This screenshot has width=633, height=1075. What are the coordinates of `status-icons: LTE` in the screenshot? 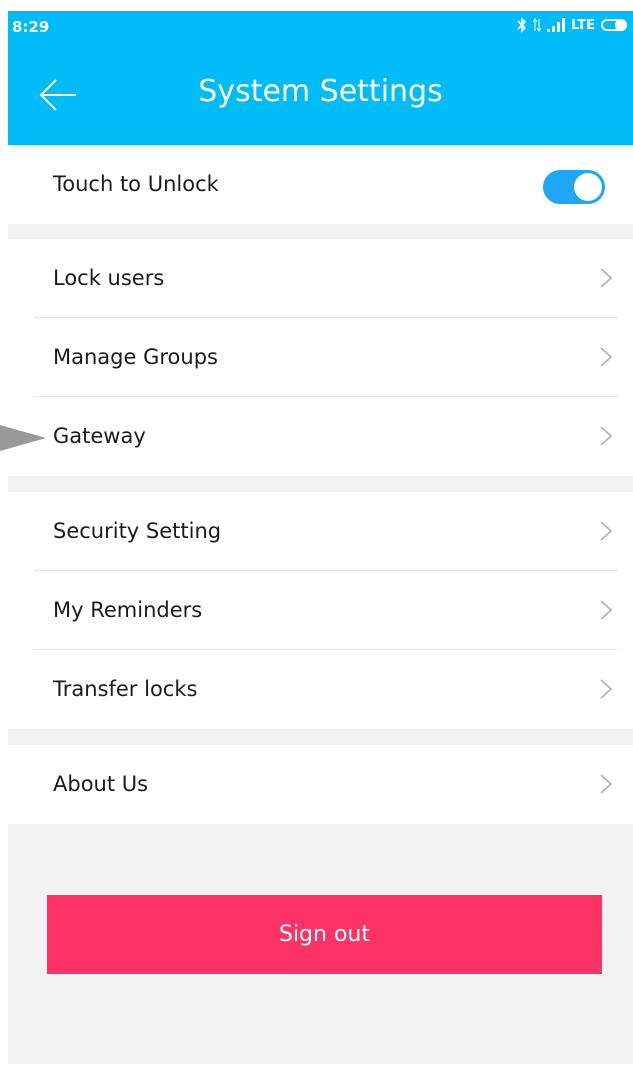 It's located at (572, 25).